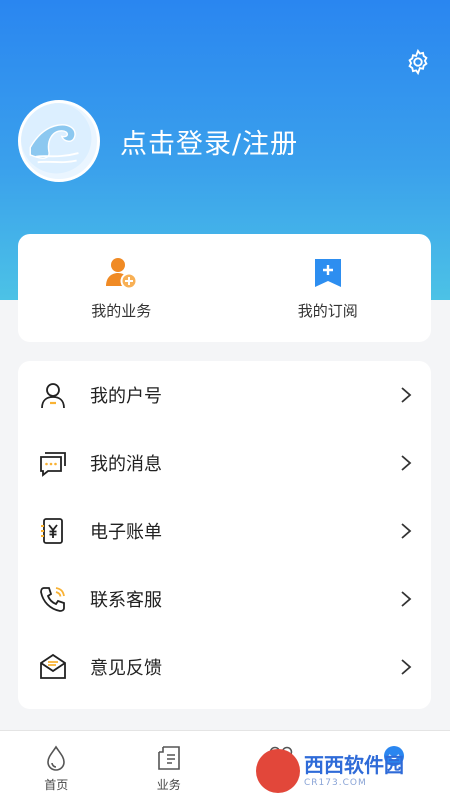 This screenshot has width=450, height=800. Describe the element at coordinates (126, 668) in the screenshot. I see `menu-label-feedback: 意见反馈` at that location.